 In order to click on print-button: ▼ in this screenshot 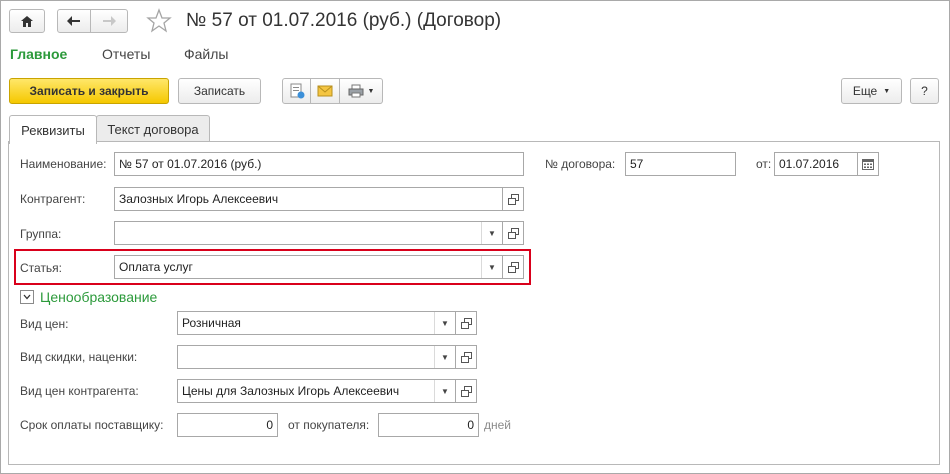, I will do `click(361, 91)`.